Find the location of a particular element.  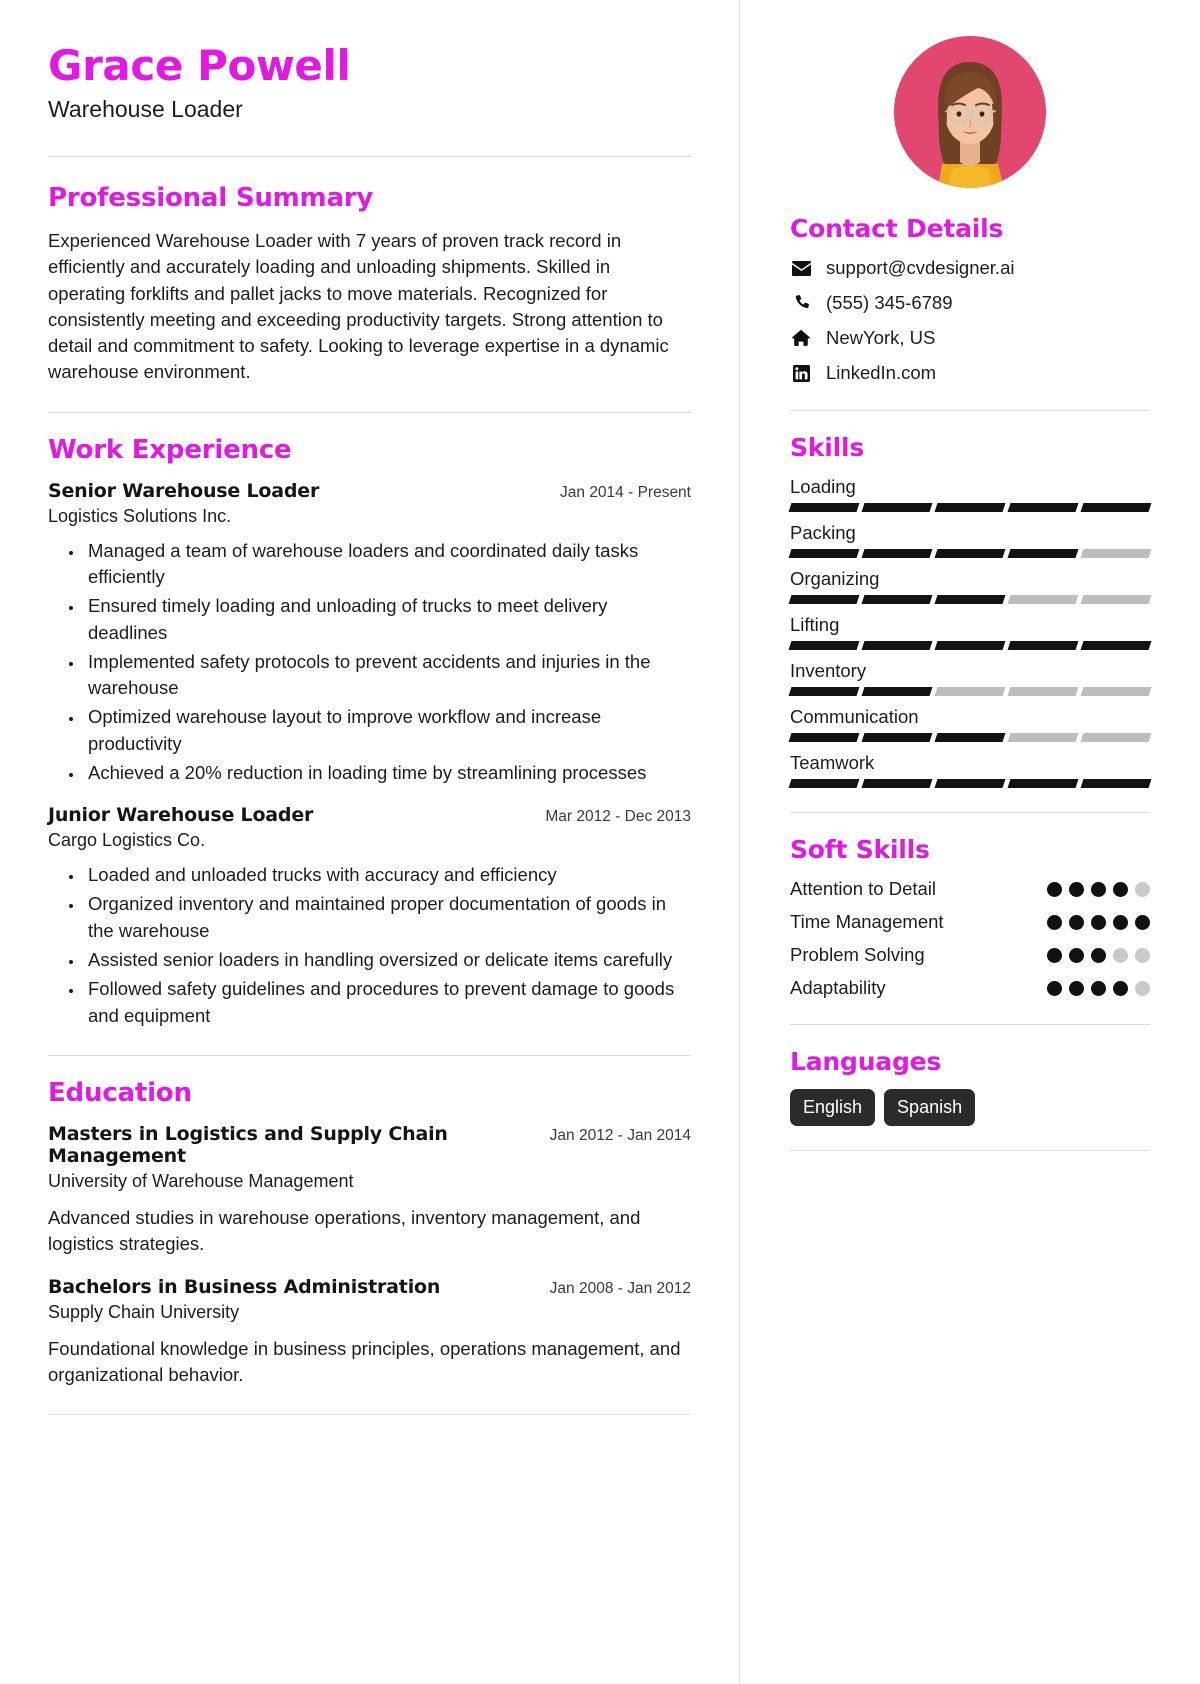

section-languages: Languages English Spanish is located at coordinates (970, 1087).